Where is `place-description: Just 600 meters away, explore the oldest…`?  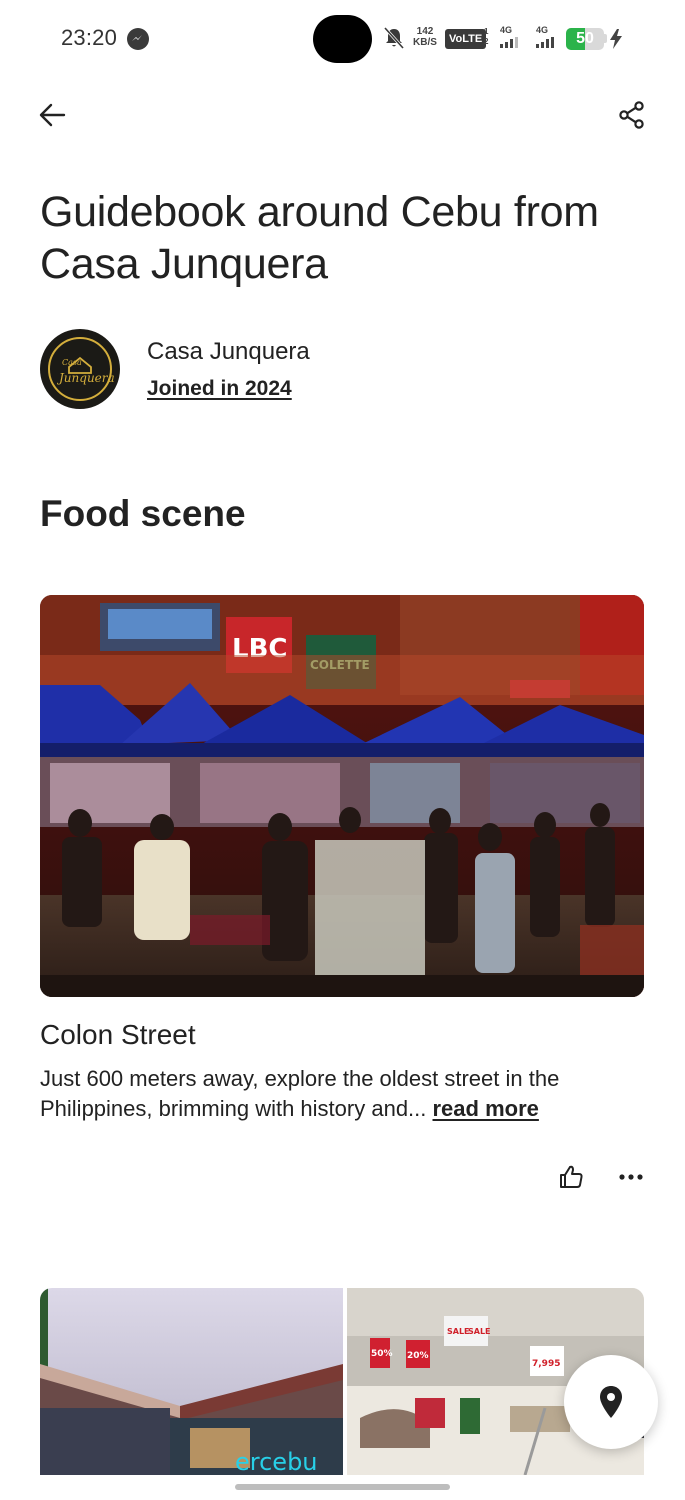
place-description: Just 600 meters away, explore the oldest… is located at coordinates (340, 1094).